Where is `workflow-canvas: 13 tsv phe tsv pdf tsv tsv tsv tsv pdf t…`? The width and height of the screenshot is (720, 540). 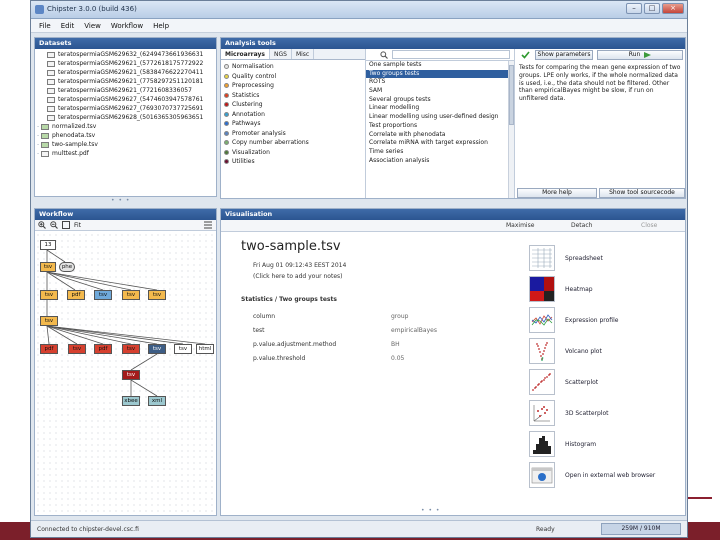
workflow-canvas: 13 tsv phe tsv pdf tsv tsv tsv tsv pdf t… is located at coordinates (125, 373).